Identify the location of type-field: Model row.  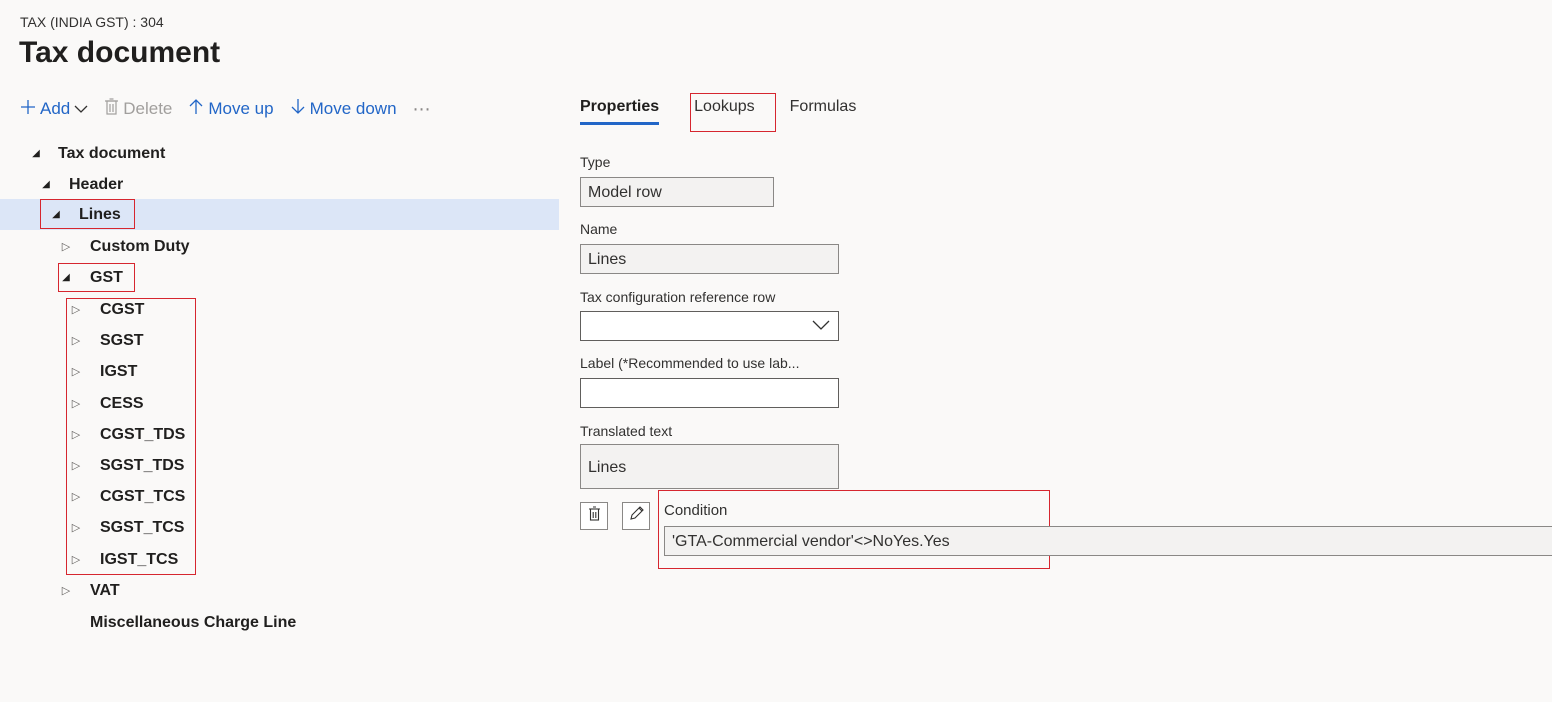
(677, 192).